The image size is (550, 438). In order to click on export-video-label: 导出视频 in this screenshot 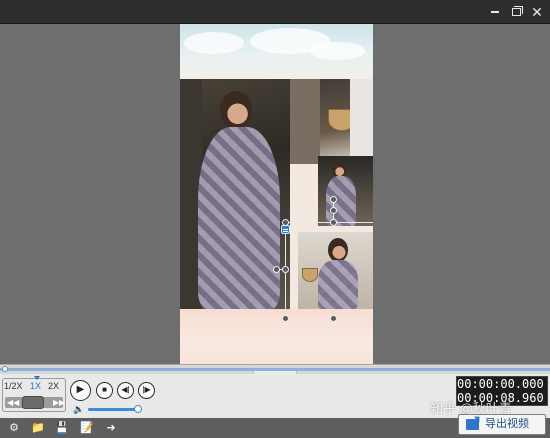, I will do `click(507, 424)`.